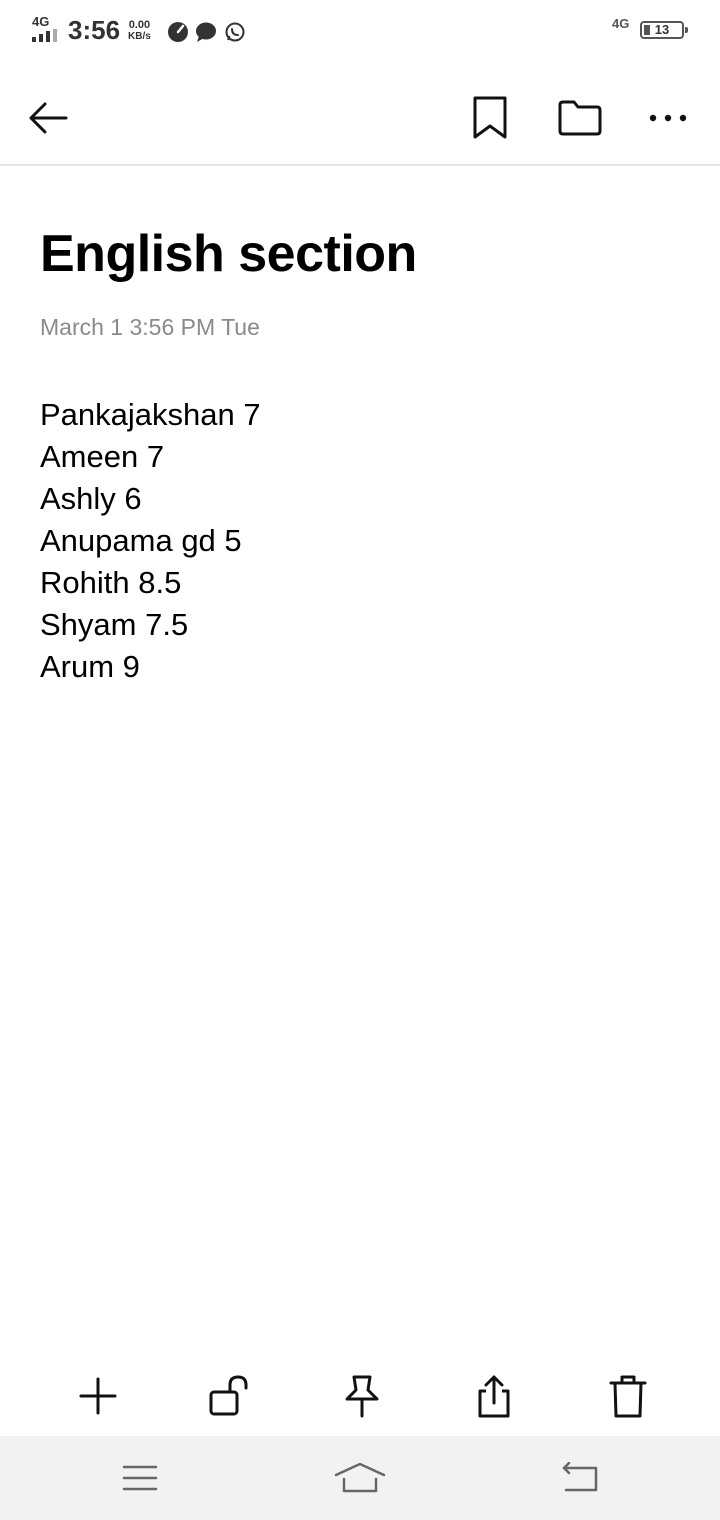  I want to click on unlock-icon, so click(228, 1395).